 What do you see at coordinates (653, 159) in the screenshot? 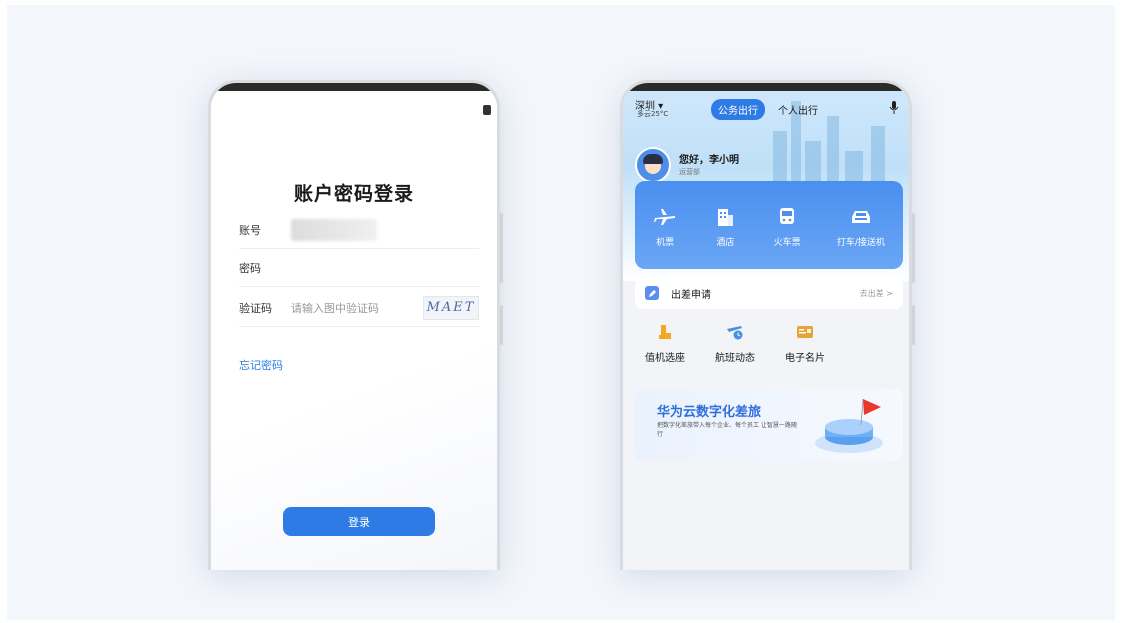
I see `avatar-hair` at bounding box center [653, 159].